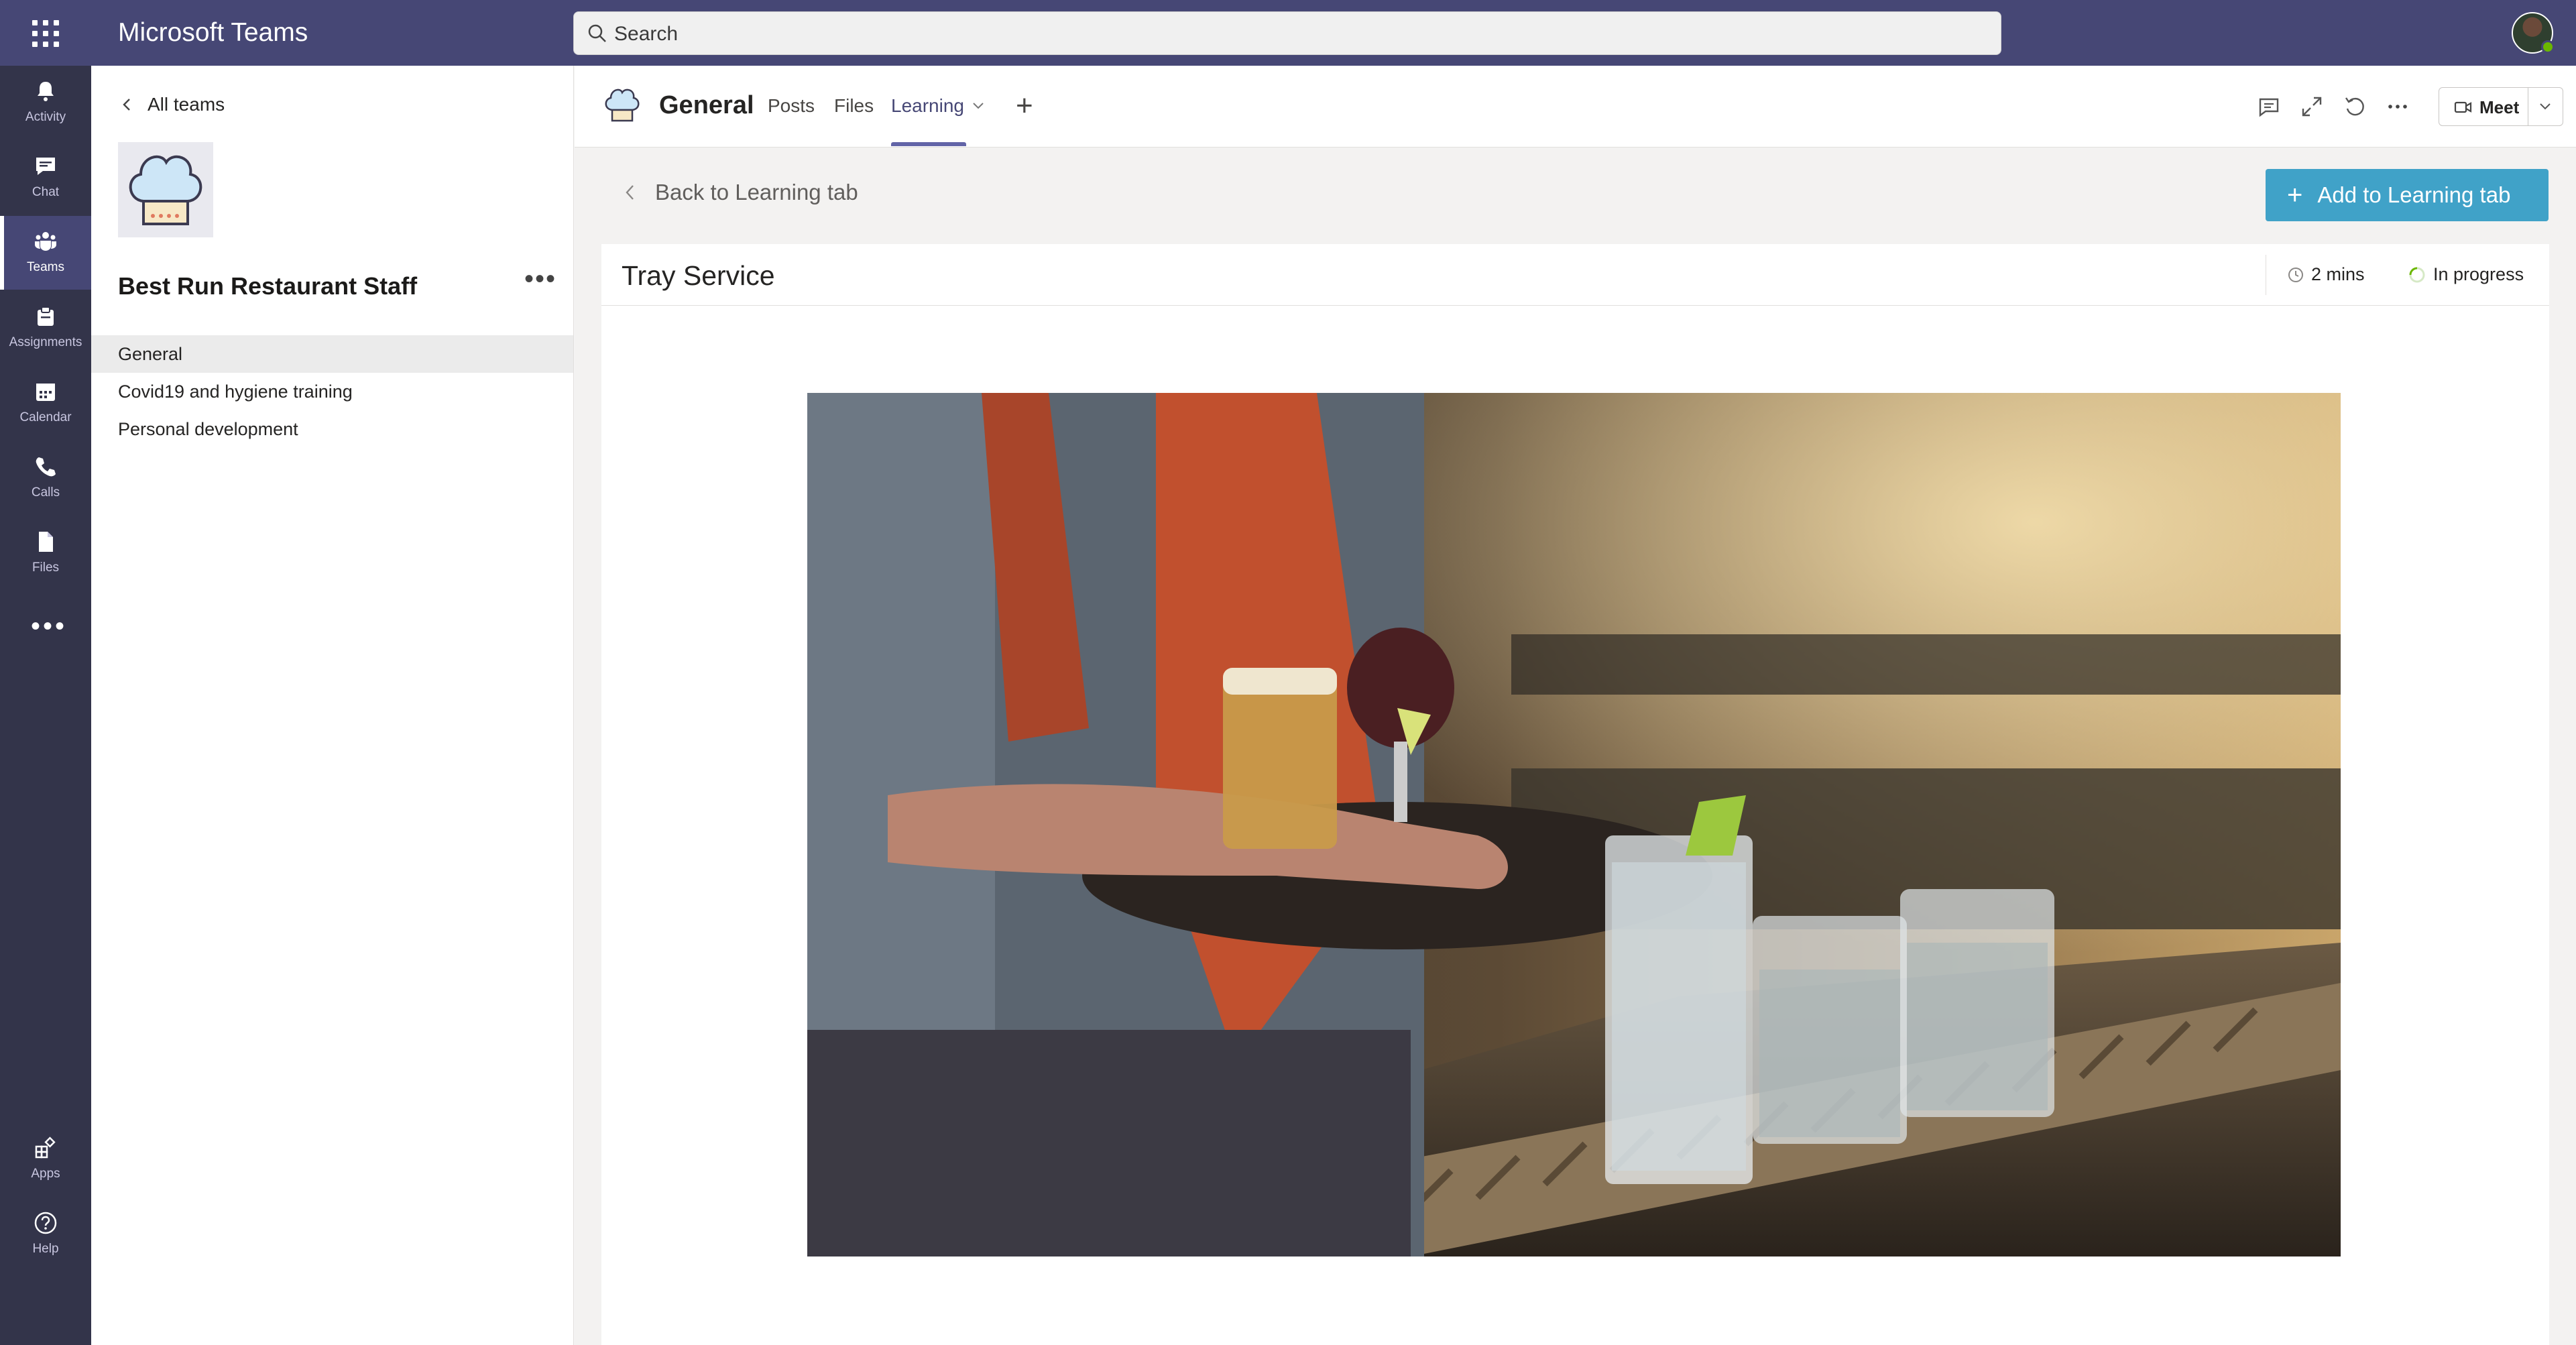  I want to click on more-options-icon, so click(2397, 106).